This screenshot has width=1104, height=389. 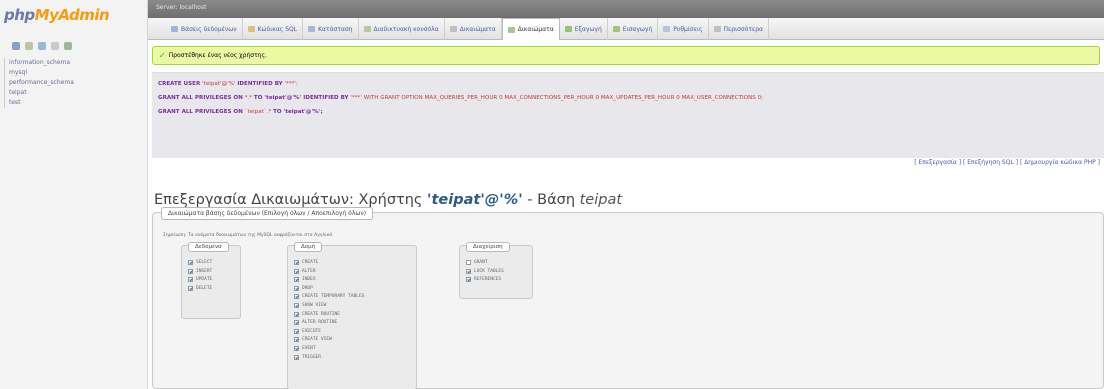 I want to click on sql-icon, so click(x=251, y=29).